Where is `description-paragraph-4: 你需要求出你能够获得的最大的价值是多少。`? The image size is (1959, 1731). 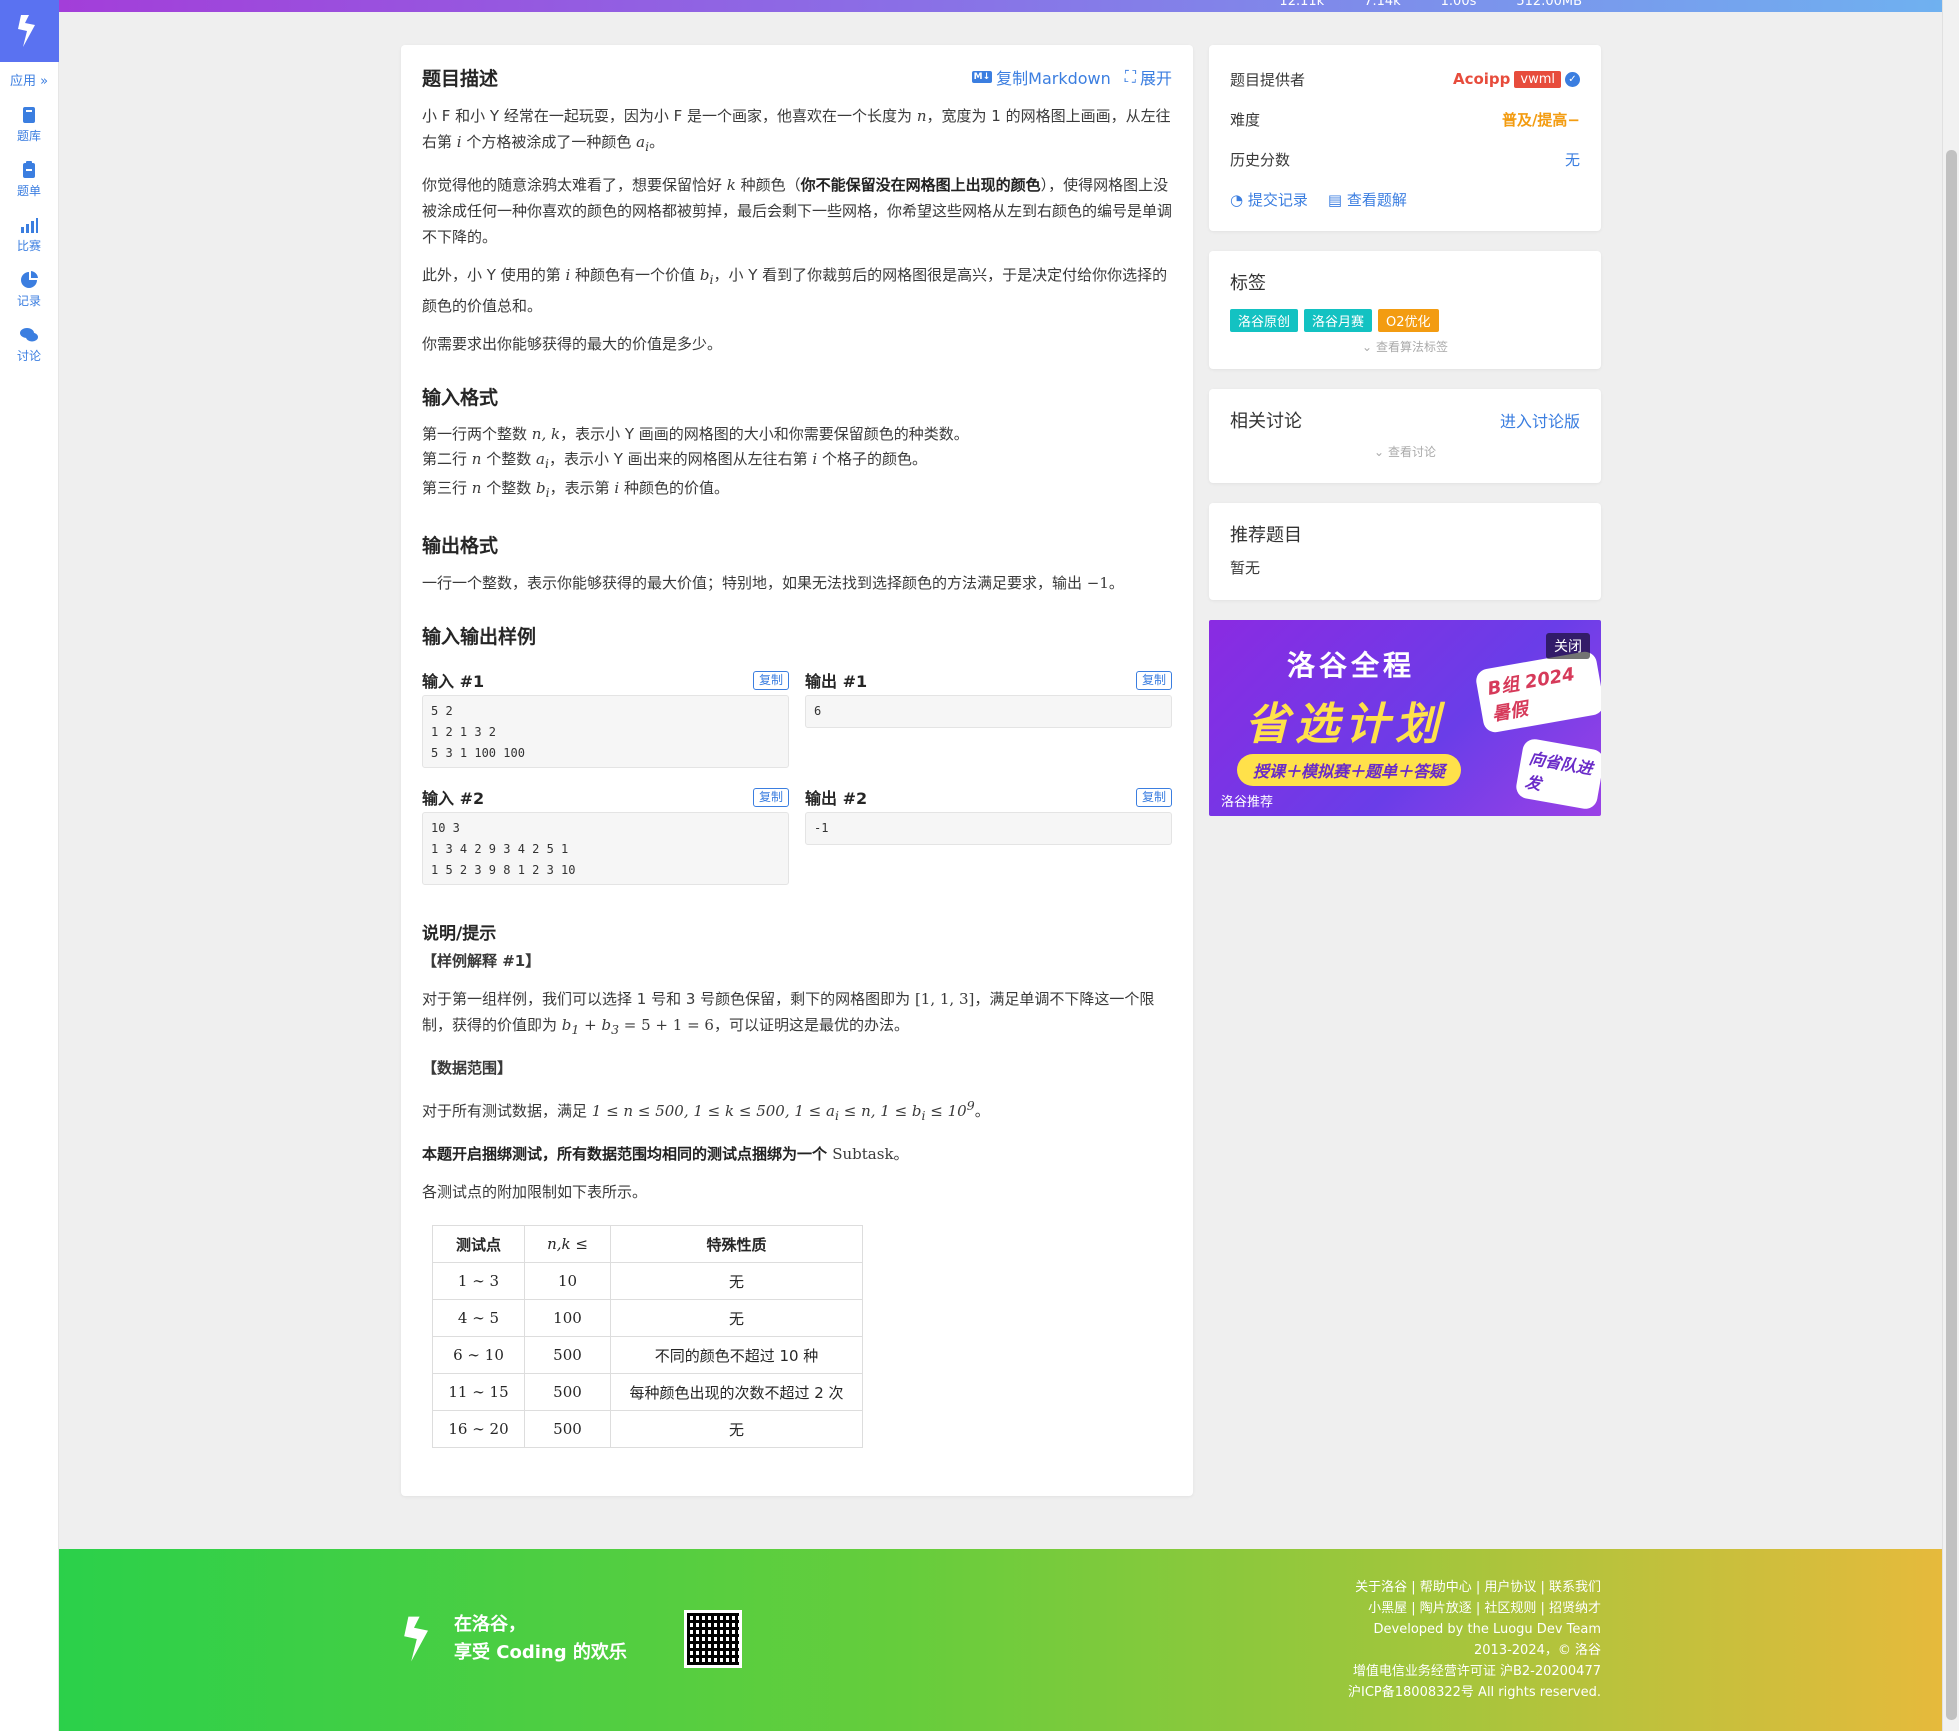 description-paragraph-4: 你需要求出你能够获得的最大的价值是多少。 is located at coordinates (572, 344).